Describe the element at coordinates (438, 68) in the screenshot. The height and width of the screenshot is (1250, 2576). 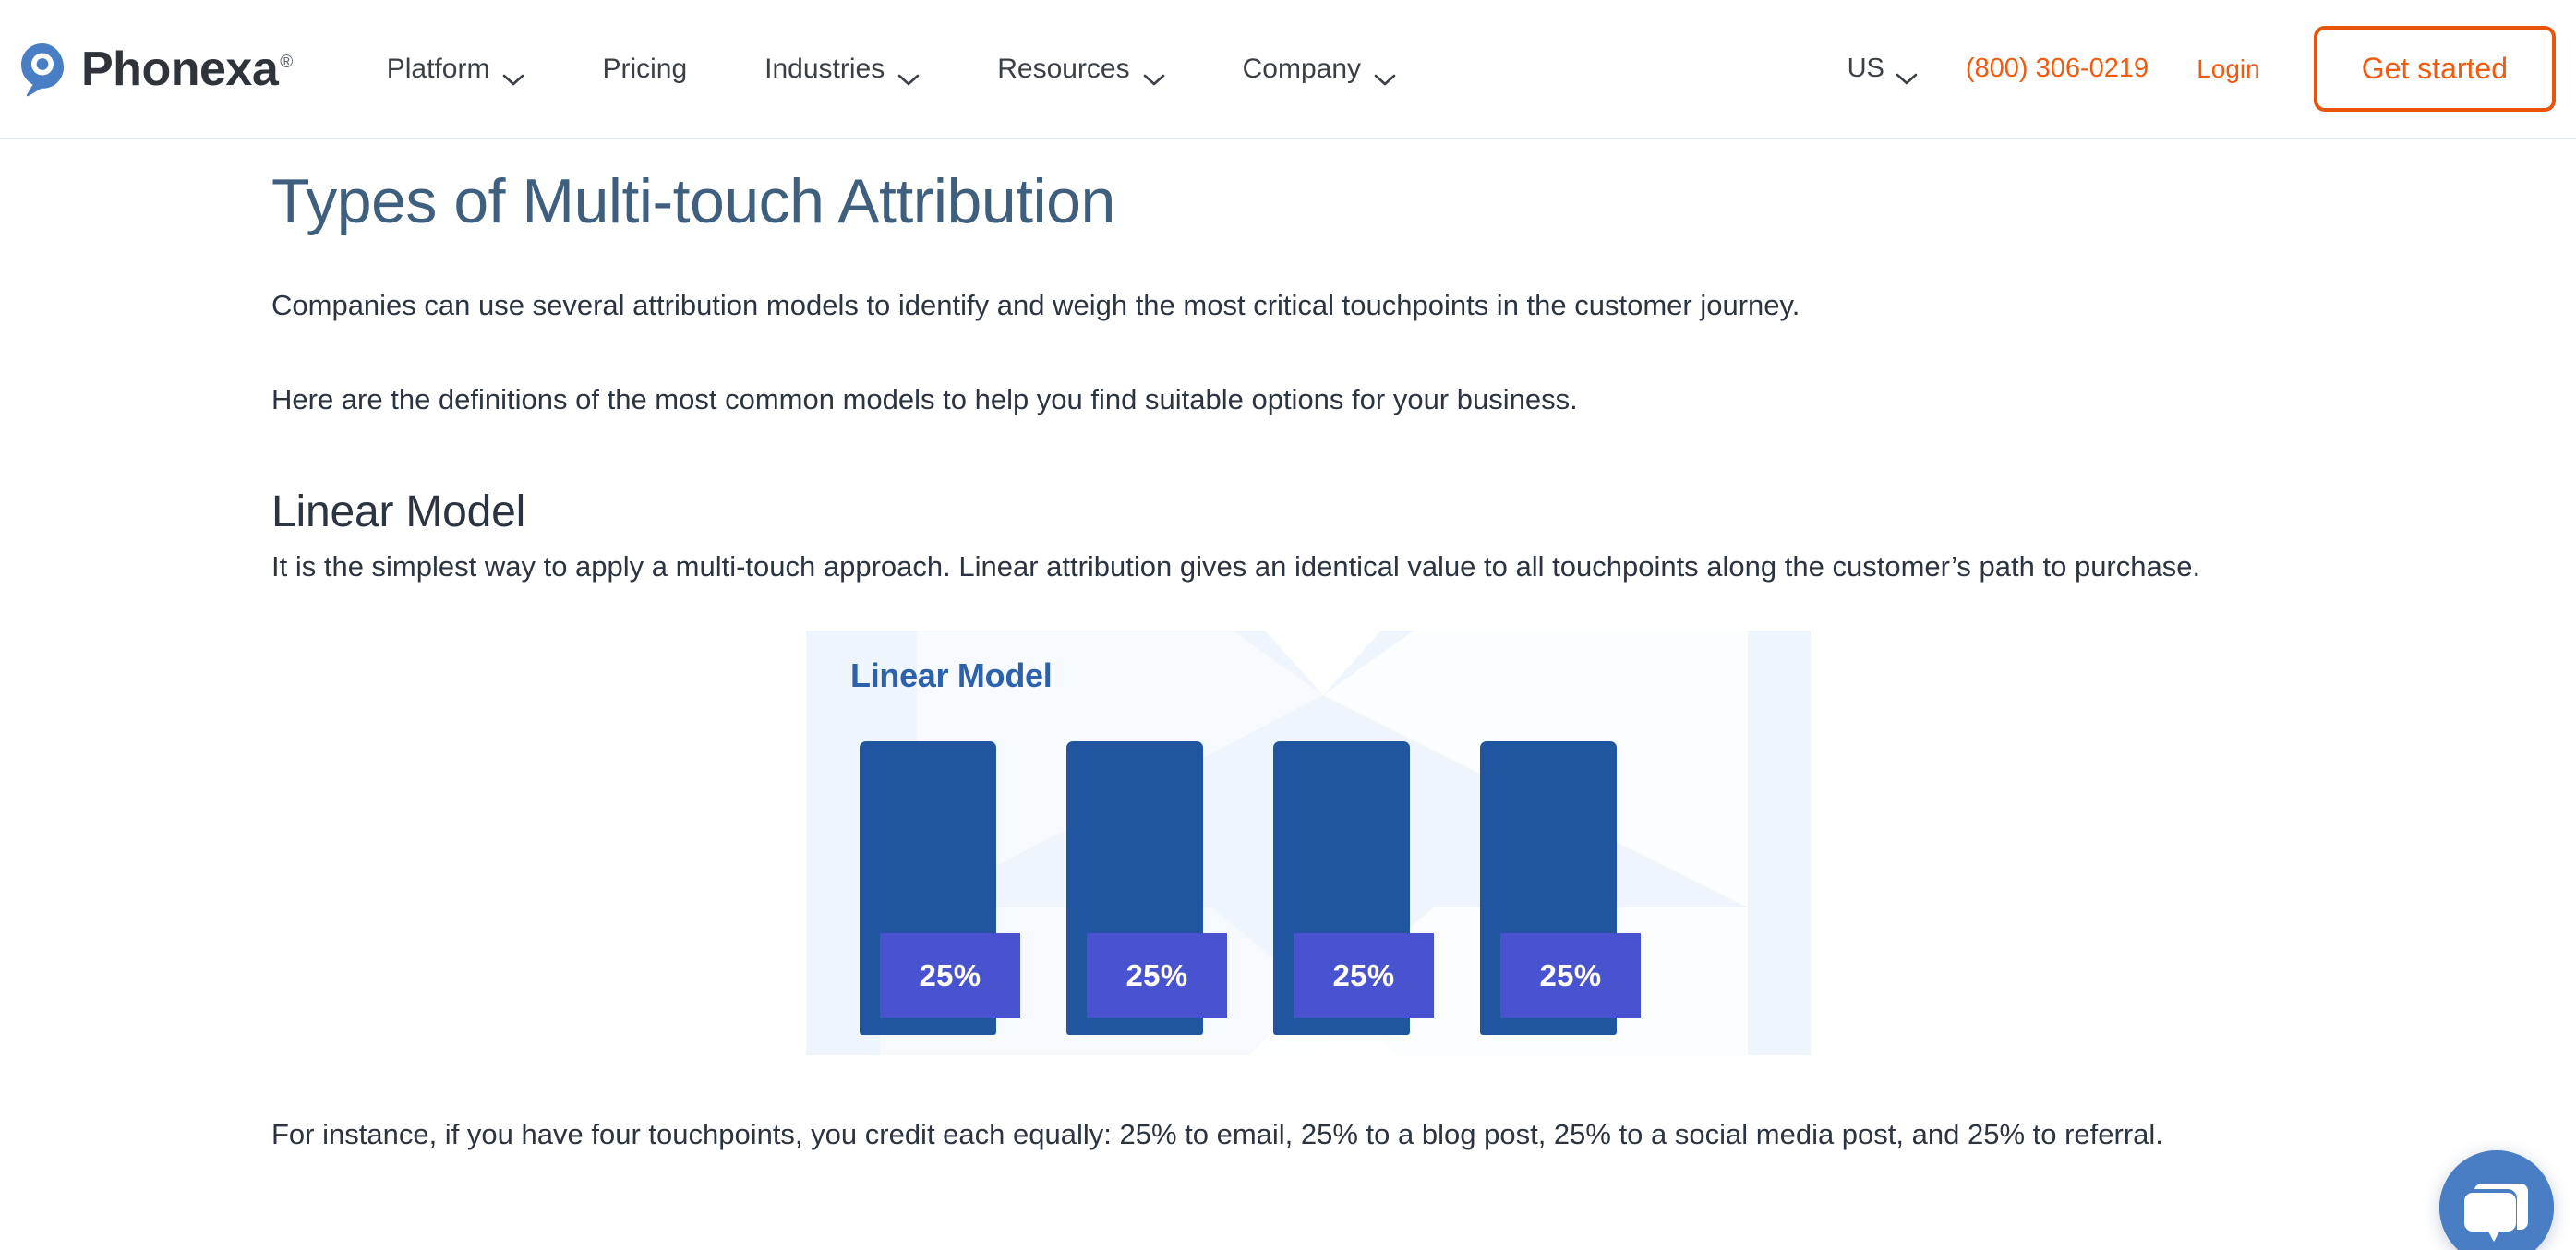
I see `nav-label: Platform` at that location.